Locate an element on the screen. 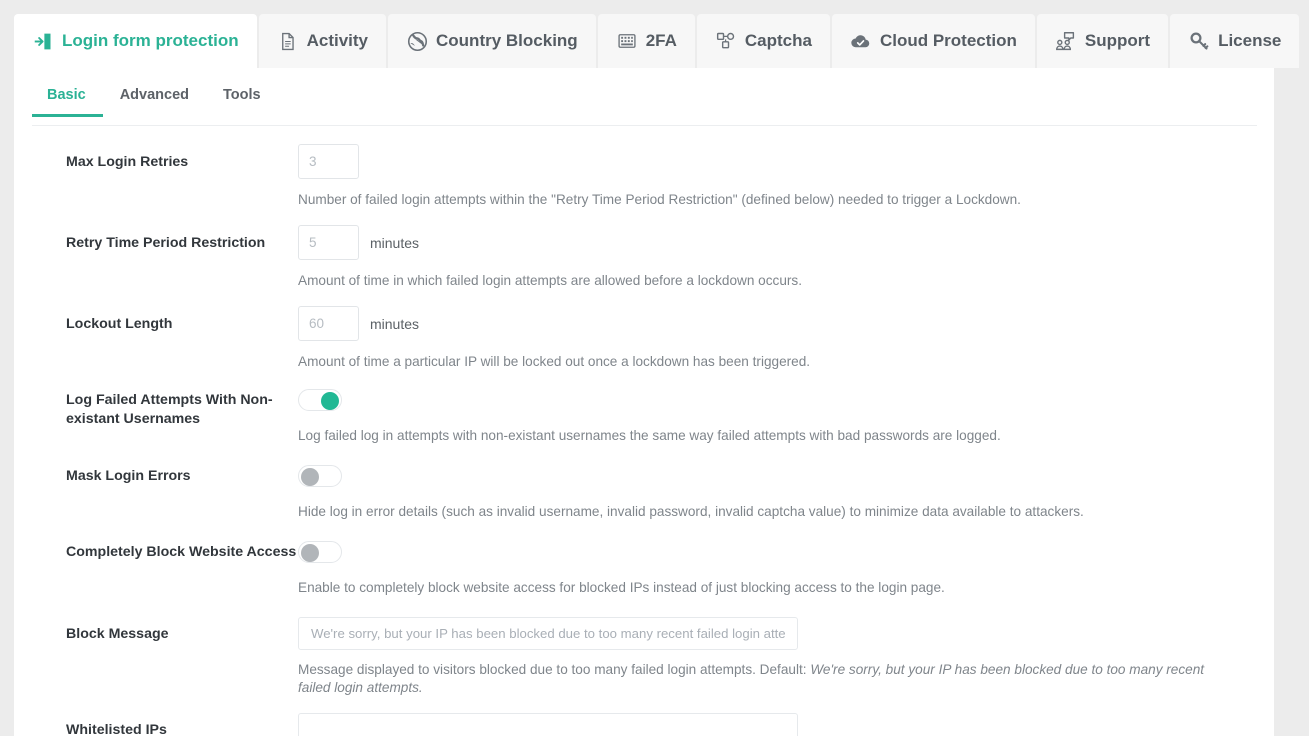  field-label: Whitelisted IPs is located at coordinates (116, 729).